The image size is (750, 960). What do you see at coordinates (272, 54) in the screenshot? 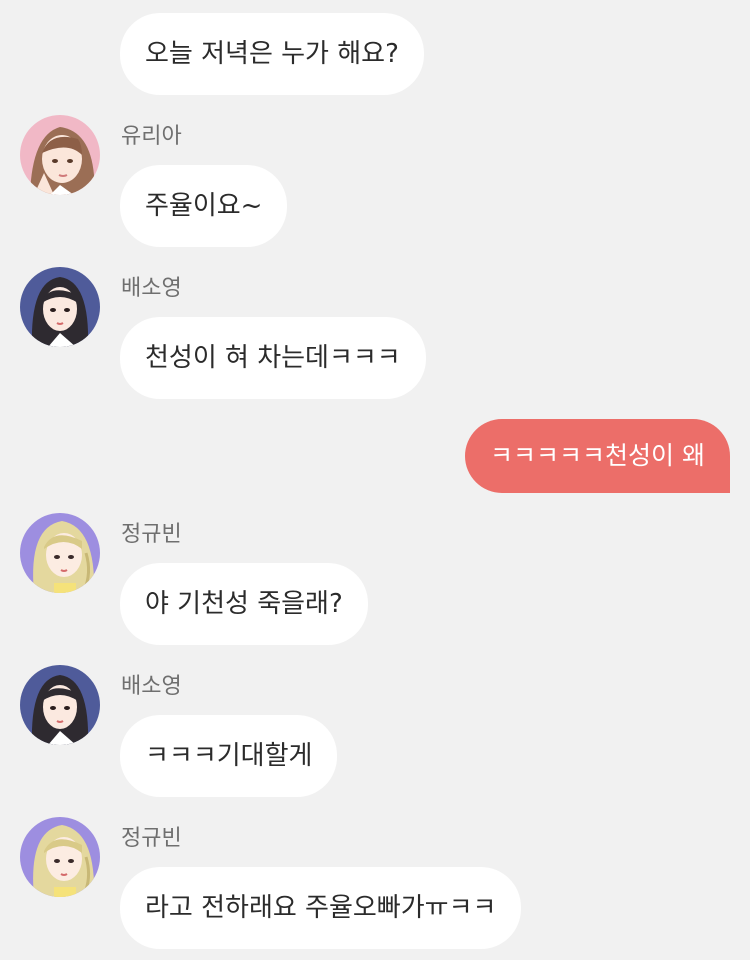
I see `message-bubble: 오늘 저녁은 누가 해요?` at bounding box center [272, 54].